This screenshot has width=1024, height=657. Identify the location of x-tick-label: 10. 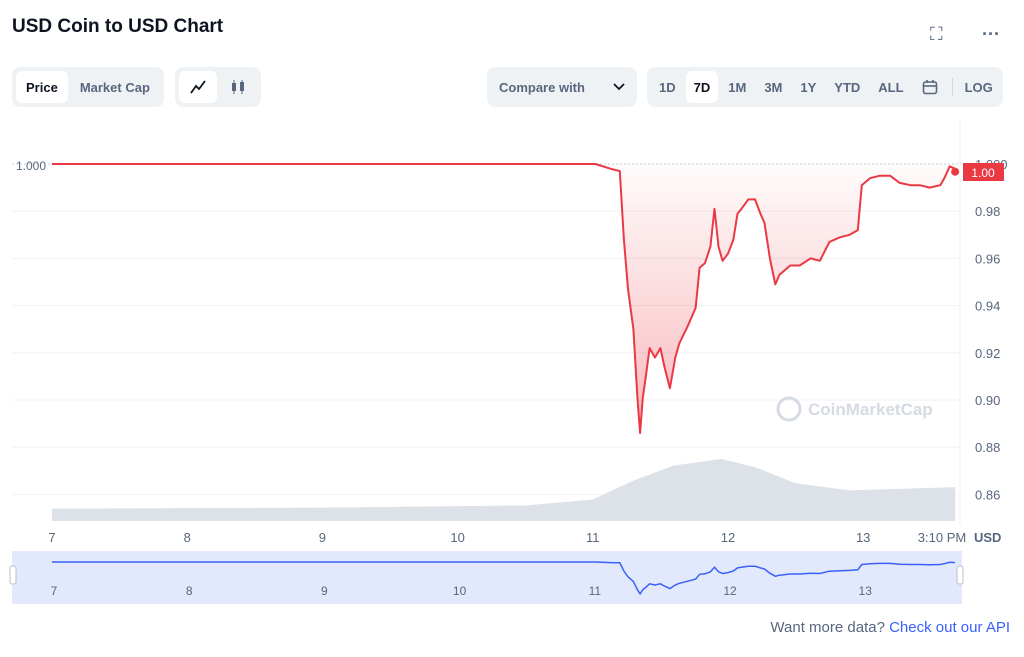
(457, 537).